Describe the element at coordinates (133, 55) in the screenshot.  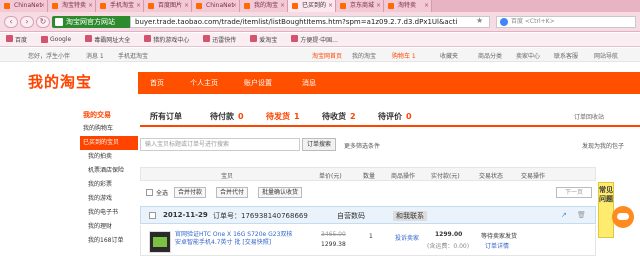
I see `mobile-link: 手机逛淘宝` at that location.